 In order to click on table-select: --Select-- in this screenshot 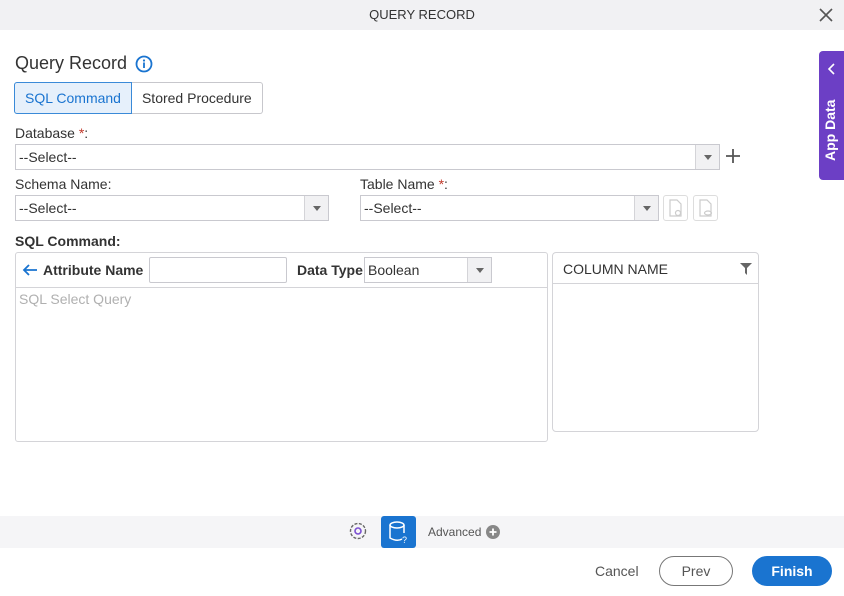, I will do `click(509, 208)`.